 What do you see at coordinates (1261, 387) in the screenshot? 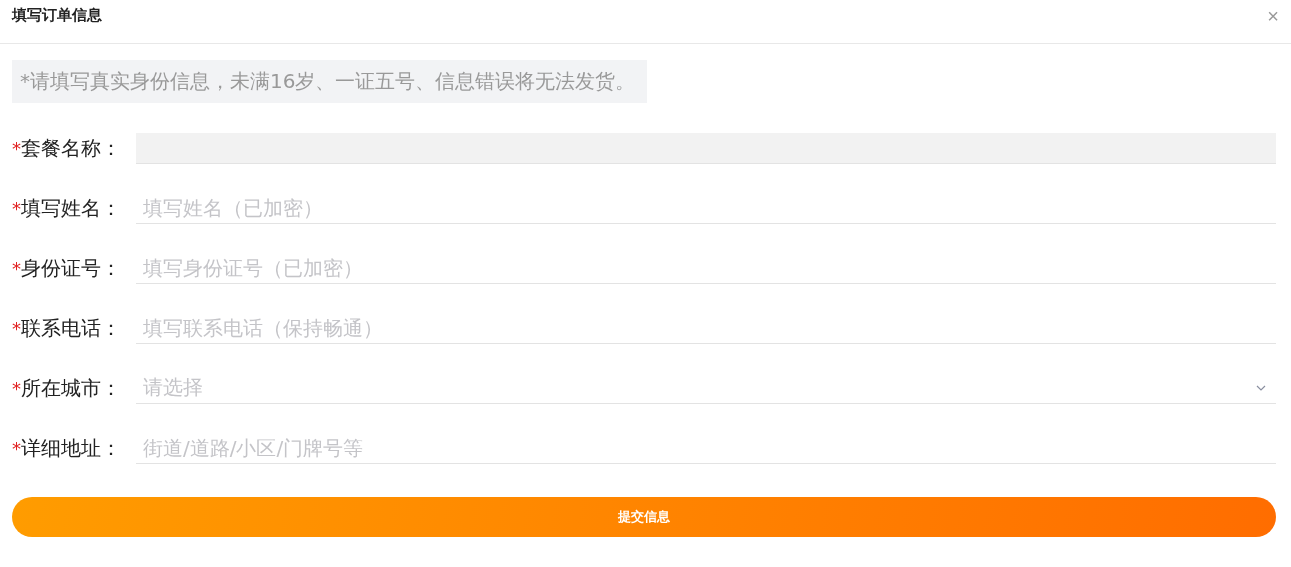
I see `chevron-down-icon` at bounding box center [1261, 387].